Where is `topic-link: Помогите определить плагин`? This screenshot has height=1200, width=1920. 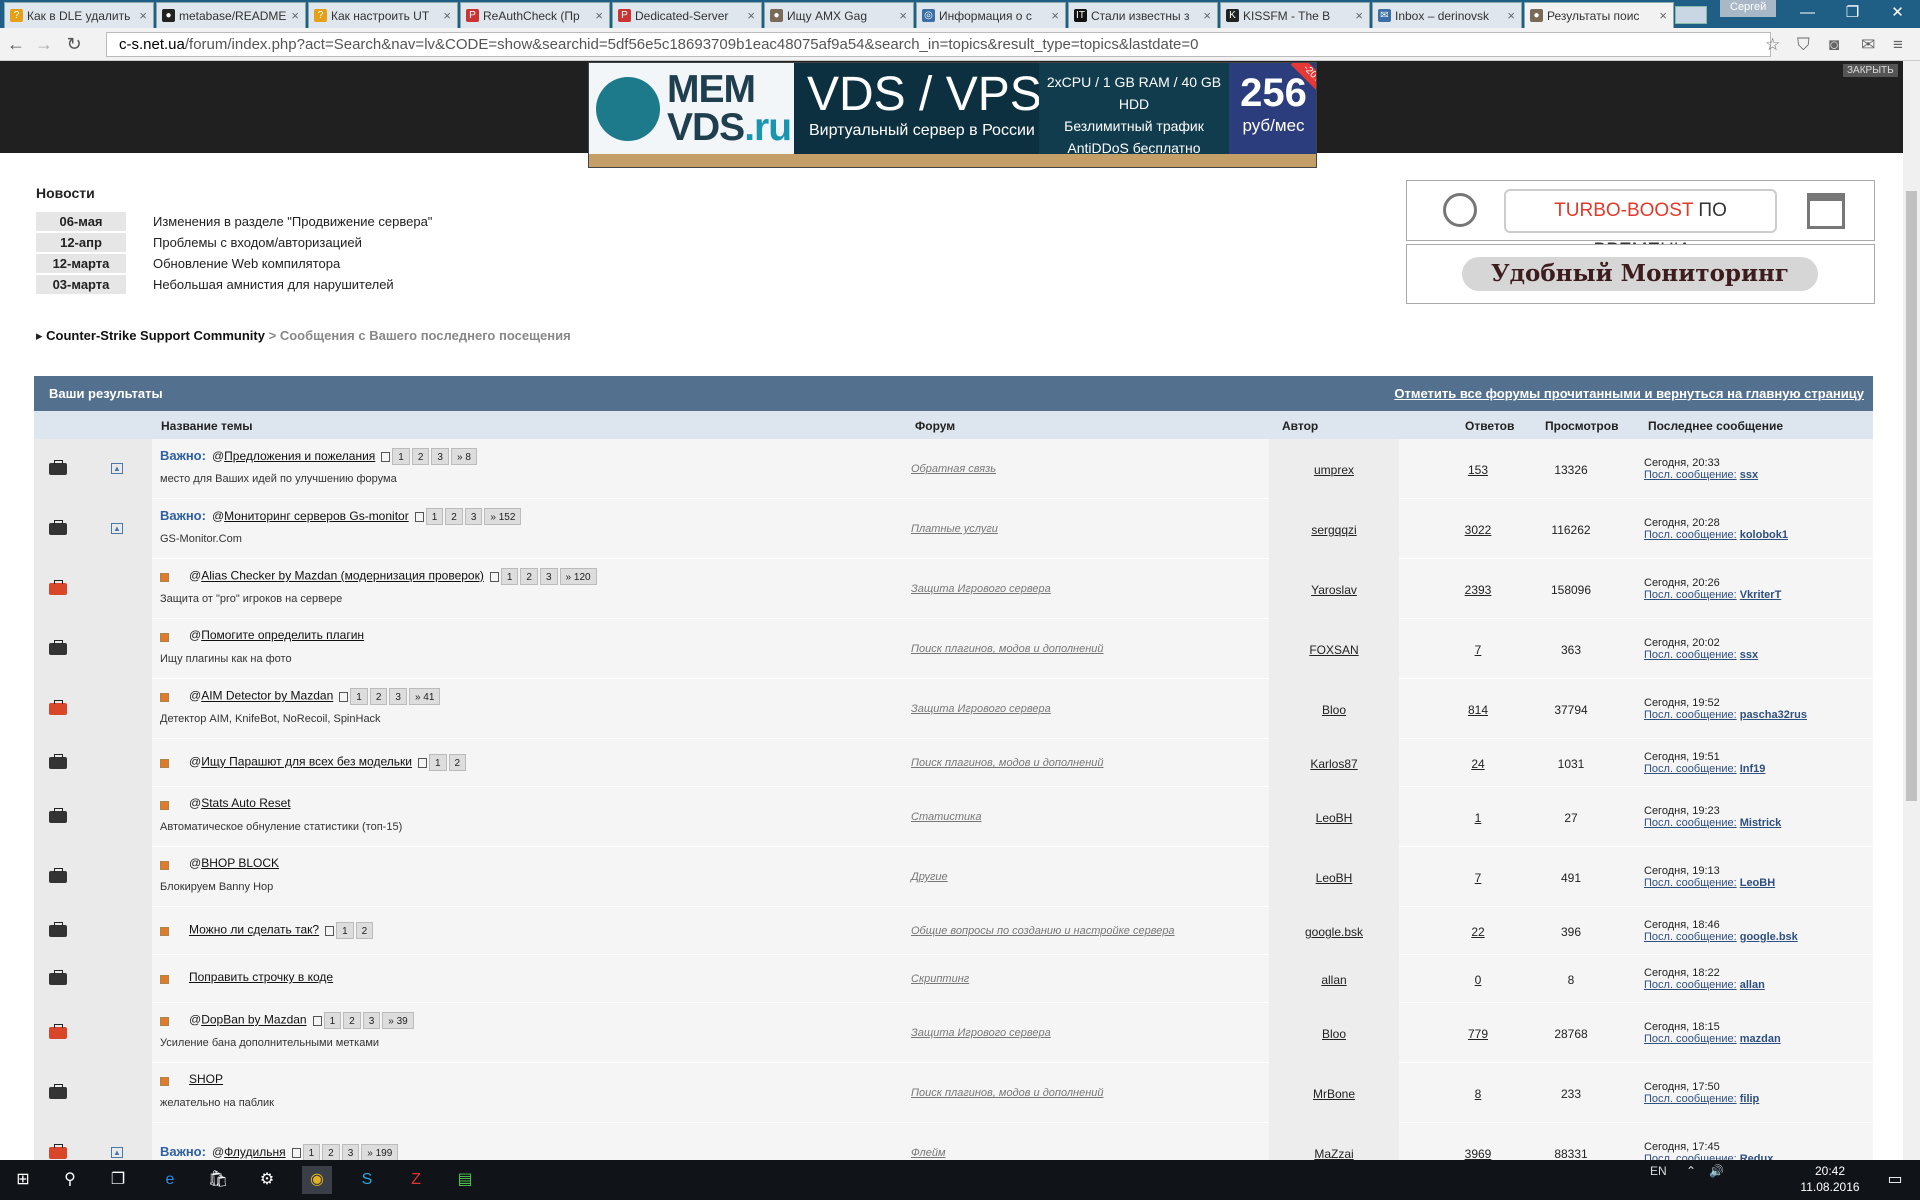 topic-link: Помогите определить плагин is located at coordinates (282, 635).